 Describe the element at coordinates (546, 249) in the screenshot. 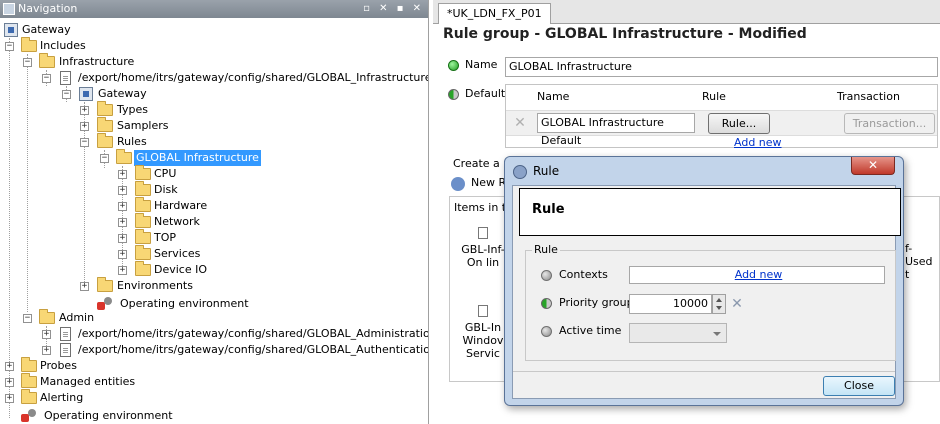

I see `rule-group-label: Rule` at that location.